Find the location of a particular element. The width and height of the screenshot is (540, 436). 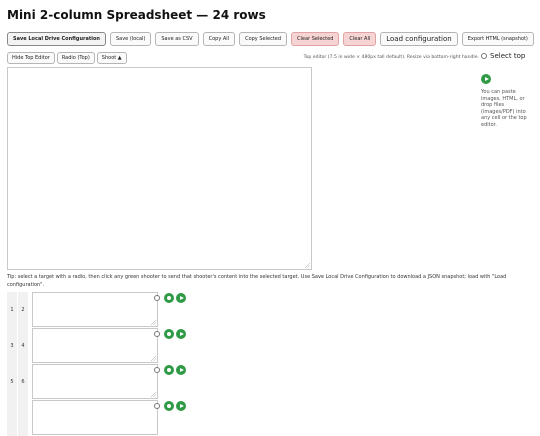

save-local-button: Save (local) is located at coordinates (130, 39).